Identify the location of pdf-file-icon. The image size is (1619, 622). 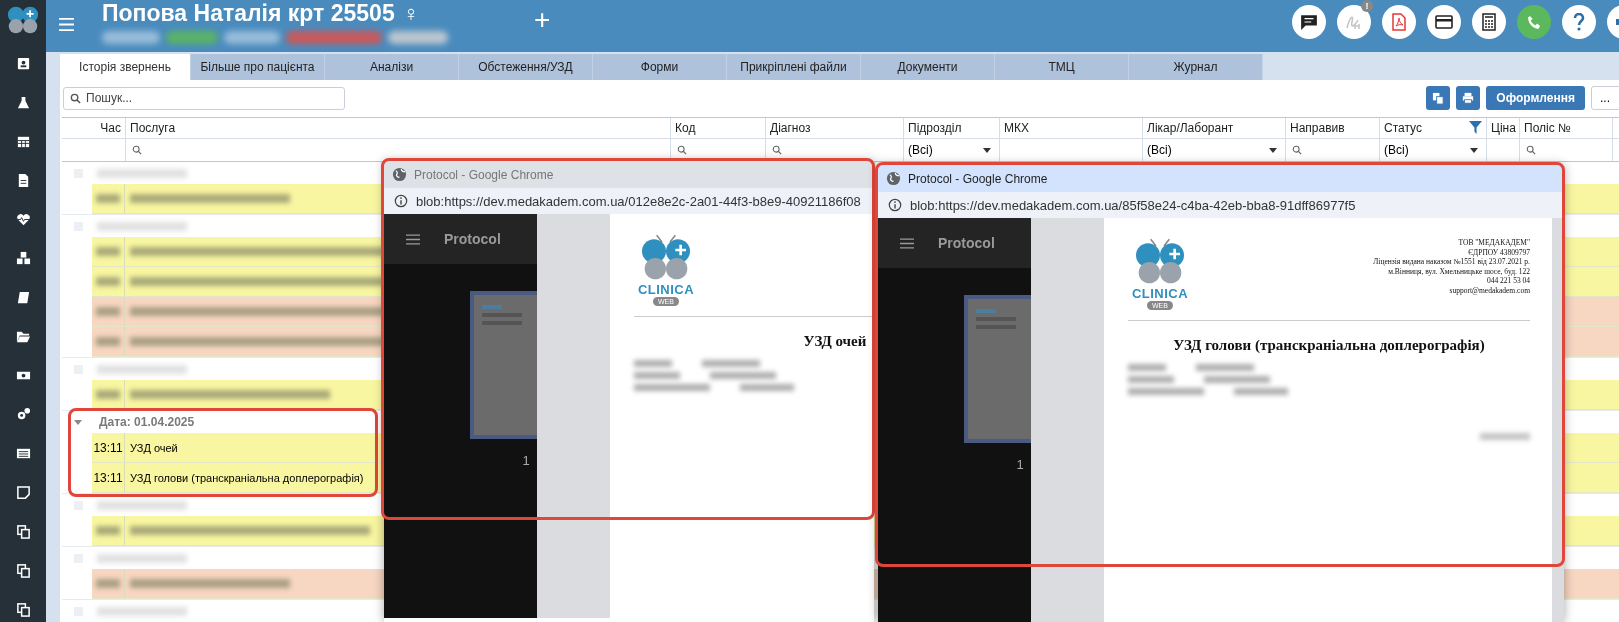
(1399, 22).